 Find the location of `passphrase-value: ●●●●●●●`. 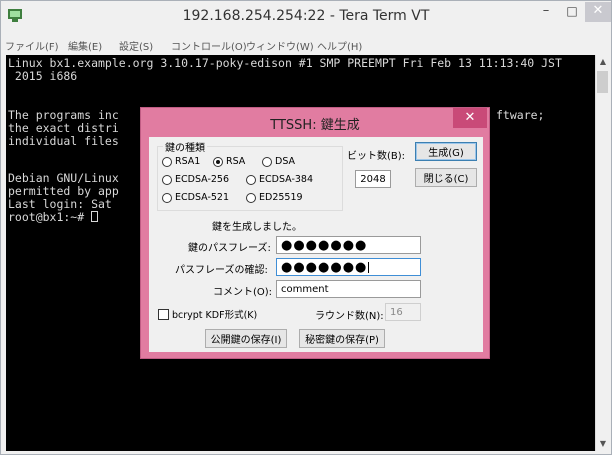

passphrase-value: ●●●●●●● is located at coordinates (324, 245).